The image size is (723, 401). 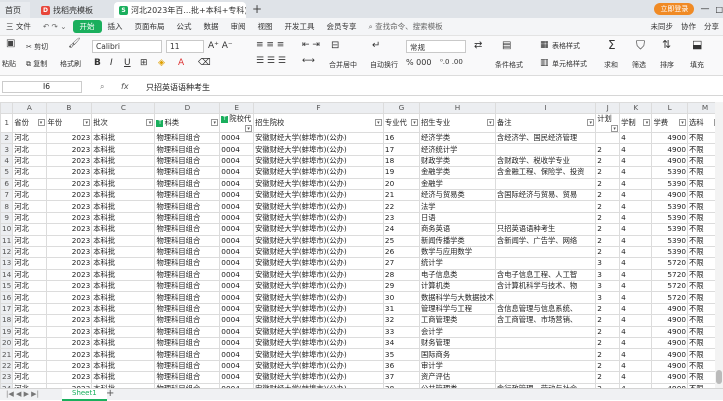 I want to click on table-cell: 18, so click(x=401, y=161).